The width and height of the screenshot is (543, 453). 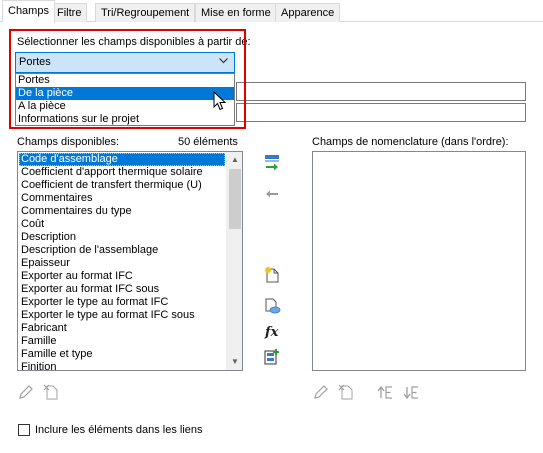 I want to click on available-field-item: Exporter le type au format IFC sous, so click(x=122, y=315).